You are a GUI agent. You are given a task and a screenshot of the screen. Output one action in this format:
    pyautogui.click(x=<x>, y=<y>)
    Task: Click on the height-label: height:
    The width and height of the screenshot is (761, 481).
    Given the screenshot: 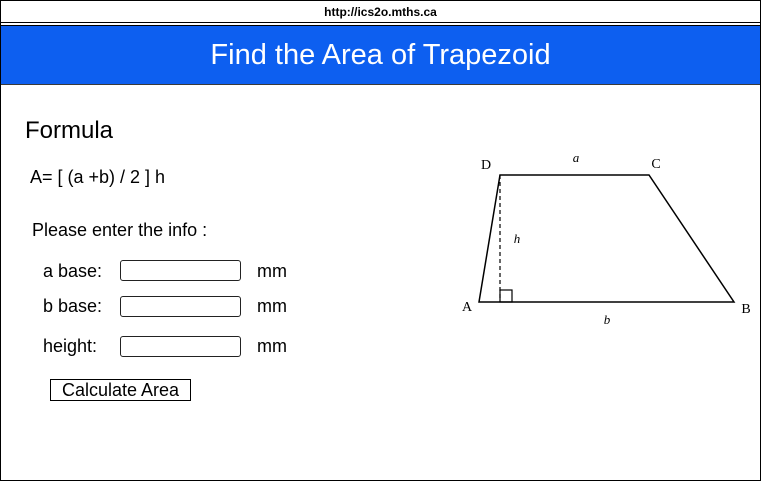 What is the action you would take?
    pyautogui.click(x=70, y=346)
    